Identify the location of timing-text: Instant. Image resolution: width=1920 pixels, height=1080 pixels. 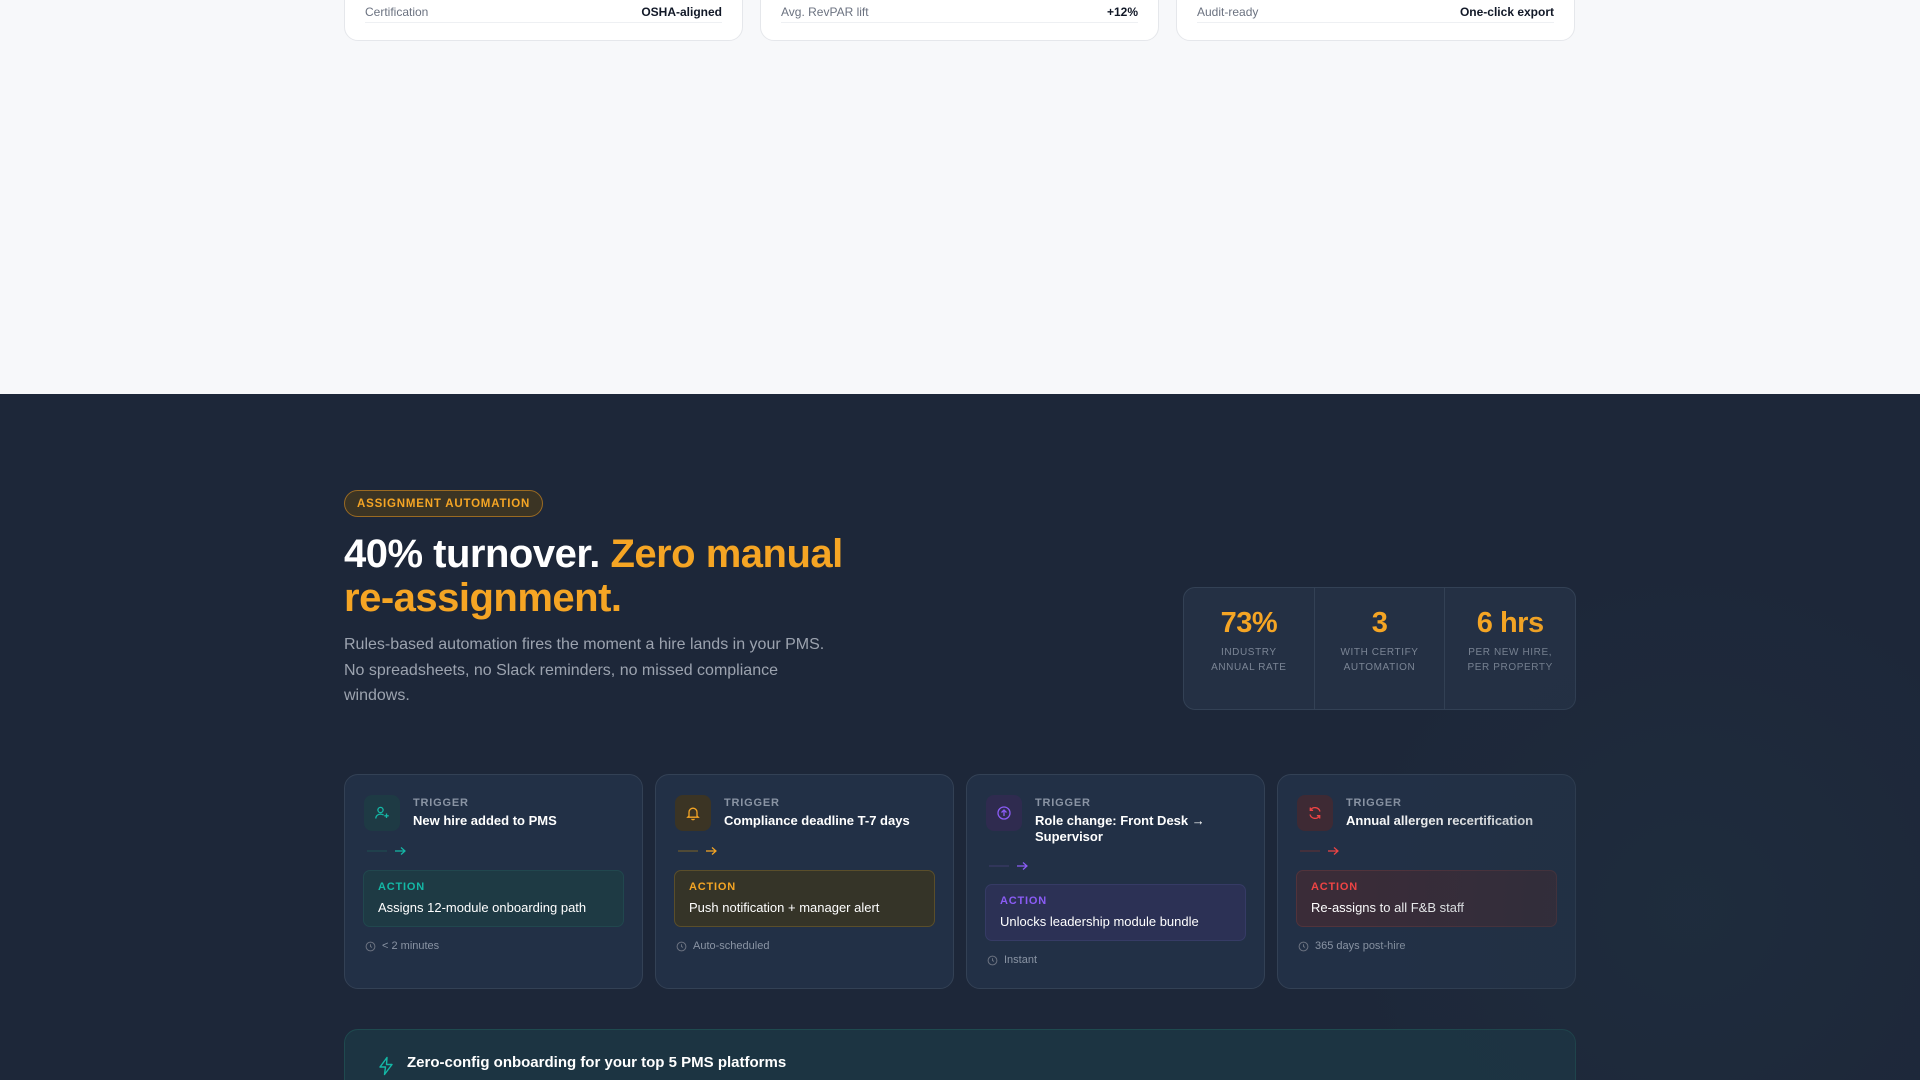
(1021, 960).